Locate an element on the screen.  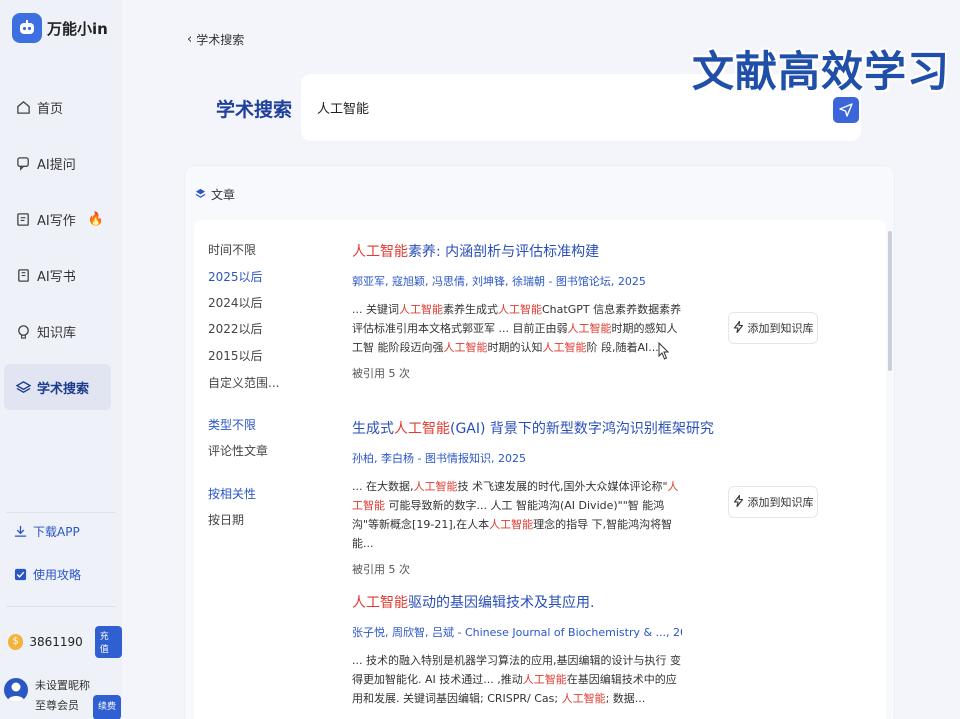
back-label: 学术搜索 is located at coordinates (220, 40).